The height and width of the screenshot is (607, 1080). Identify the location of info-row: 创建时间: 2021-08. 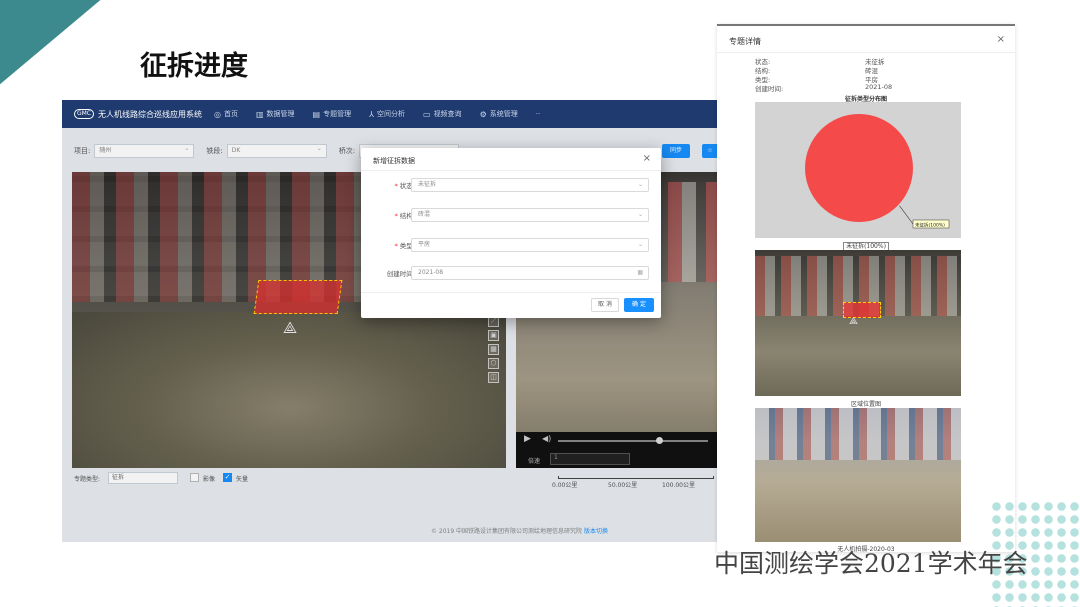
(824, 88).